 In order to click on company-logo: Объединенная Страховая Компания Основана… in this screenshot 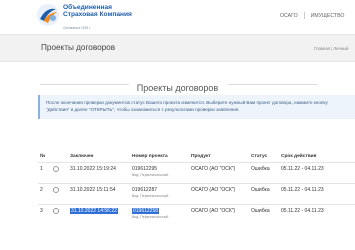, I will do `click(101, 18)`.